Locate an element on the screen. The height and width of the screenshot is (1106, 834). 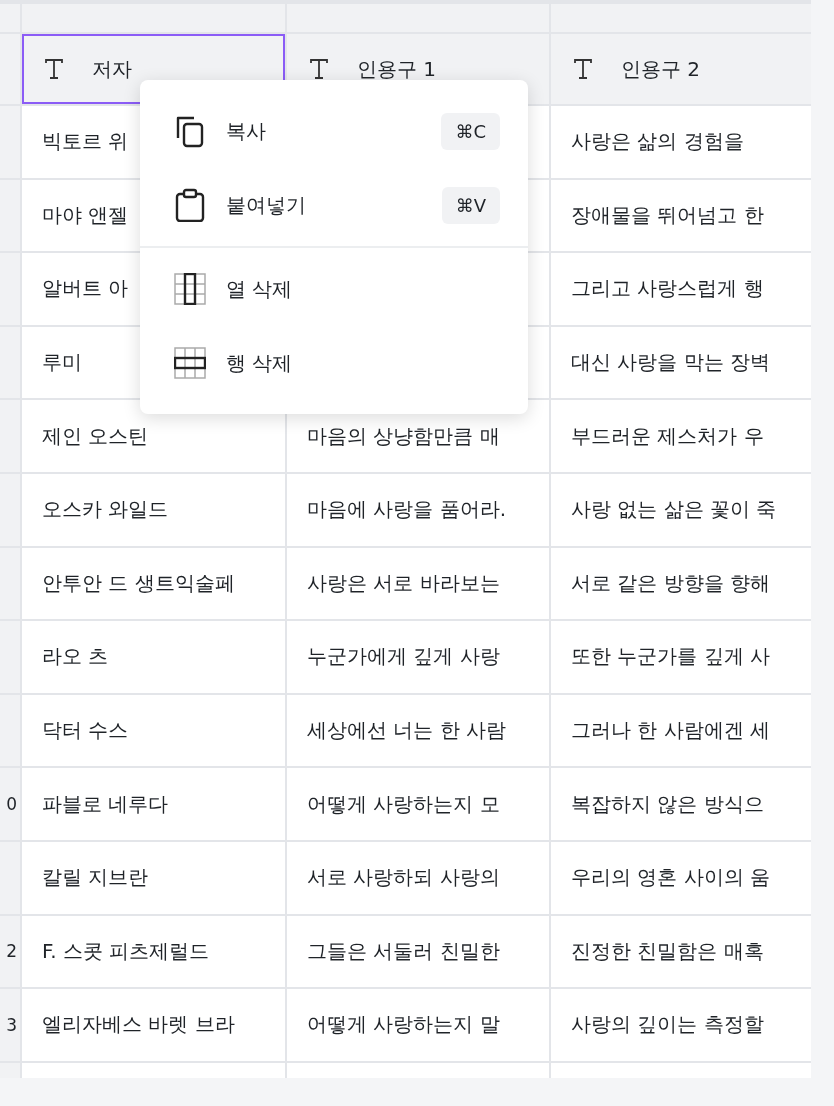
table-cell: 엘리자베스 바렛 브라 is located at coordinates (153, 1025).